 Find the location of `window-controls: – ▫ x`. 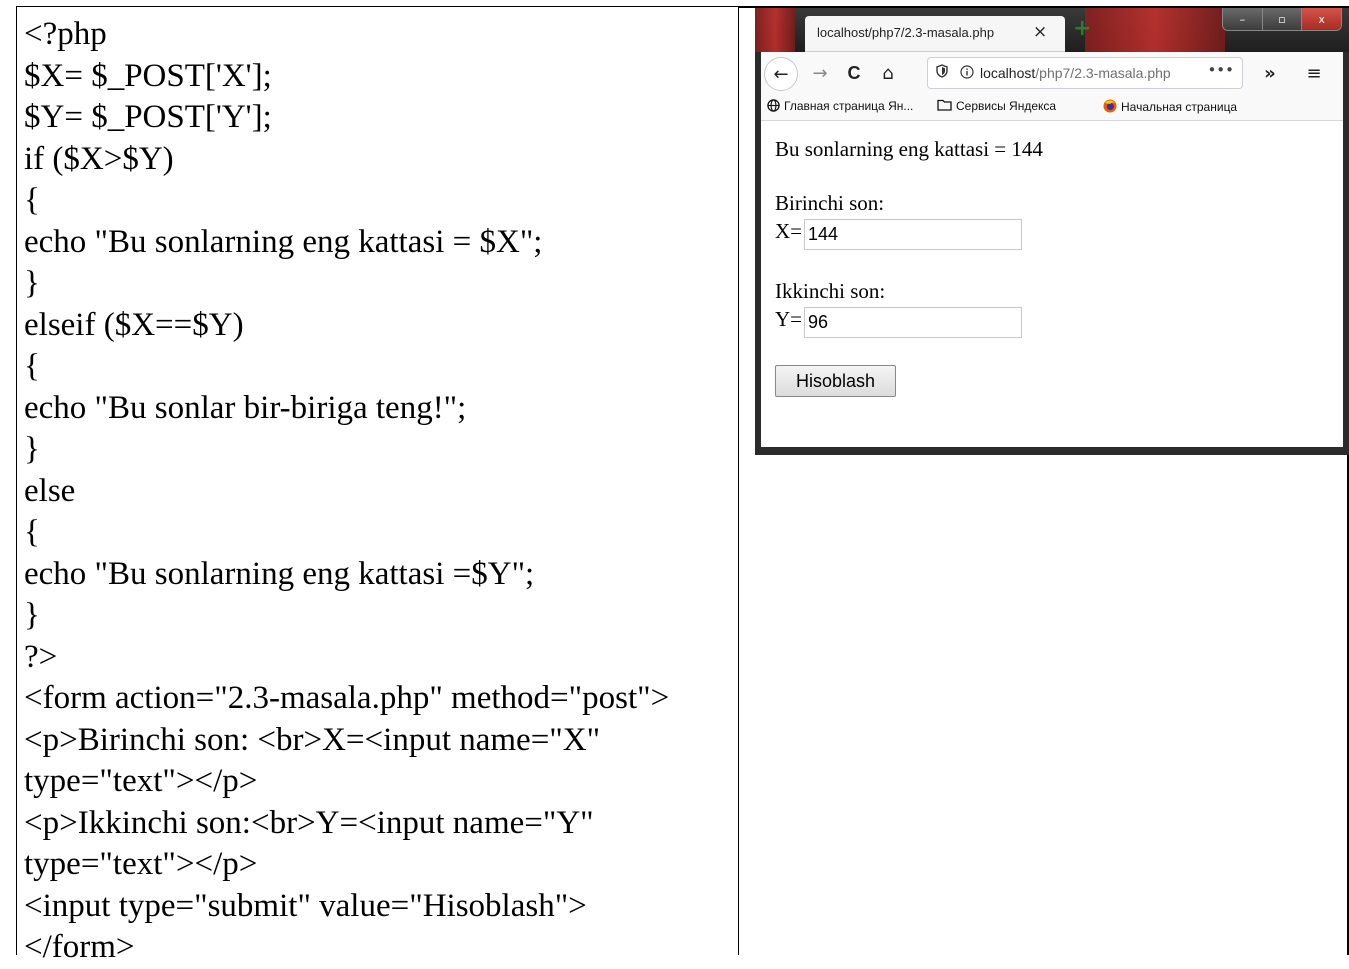

window-controls: – ▫ x is located at coordinates (1282, 19).